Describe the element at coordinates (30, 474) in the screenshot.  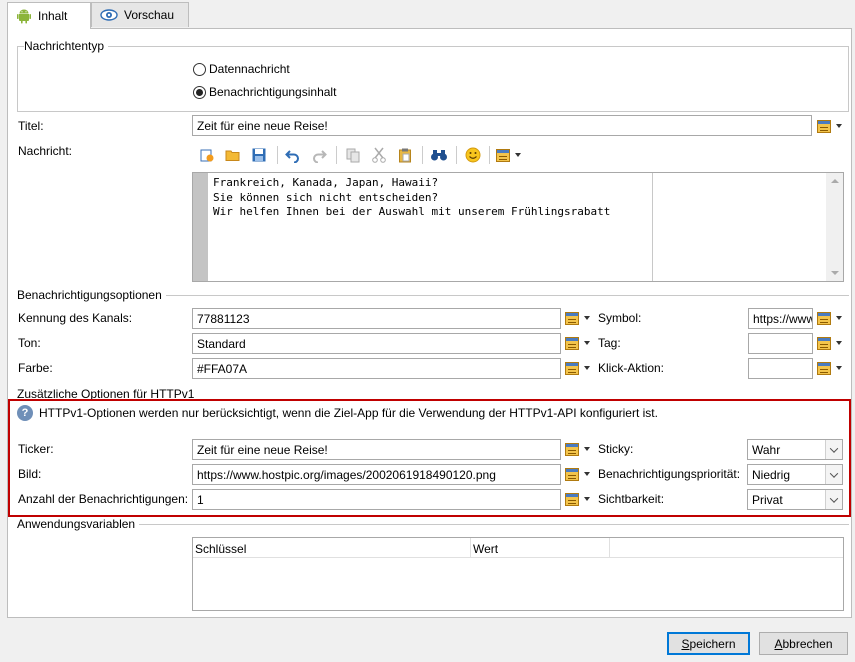
I see `image-label: Bild:` at that location.